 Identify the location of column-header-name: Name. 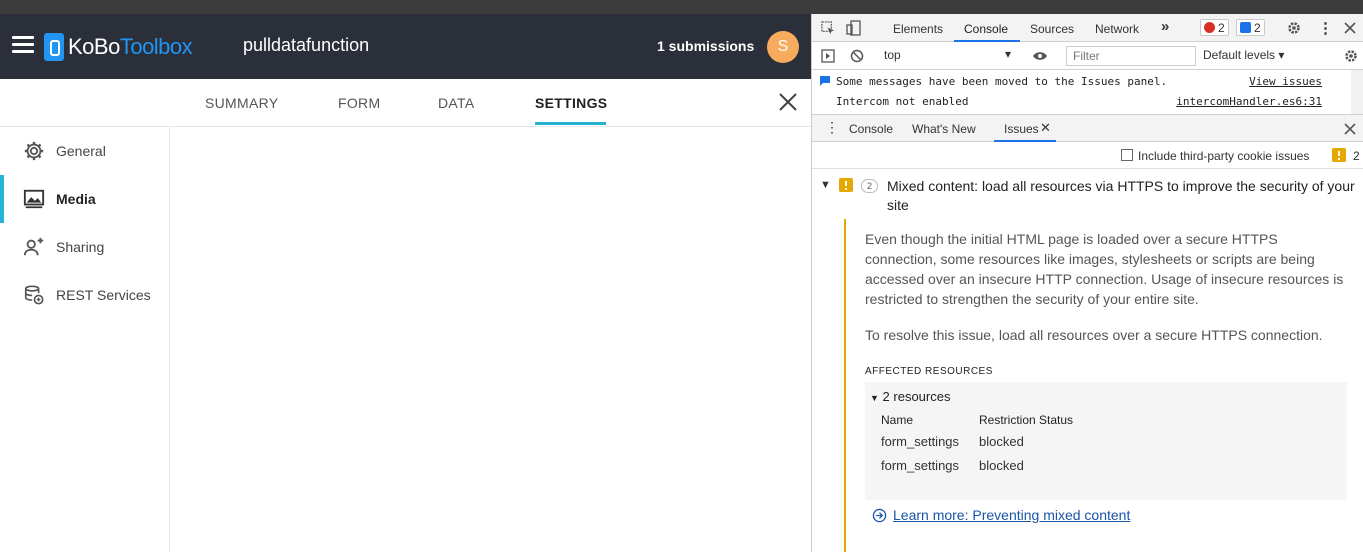
(897, 420).